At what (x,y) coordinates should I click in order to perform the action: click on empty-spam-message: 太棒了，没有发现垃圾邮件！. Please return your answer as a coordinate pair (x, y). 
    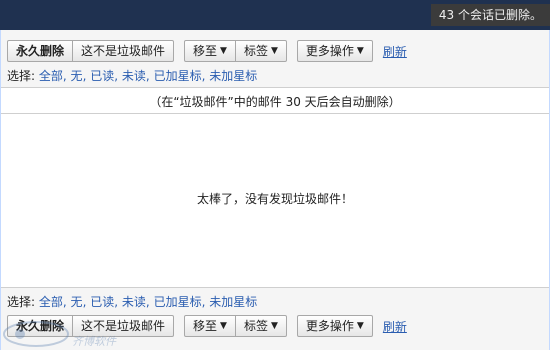
    Looking at the image, I should click on (274, 199).